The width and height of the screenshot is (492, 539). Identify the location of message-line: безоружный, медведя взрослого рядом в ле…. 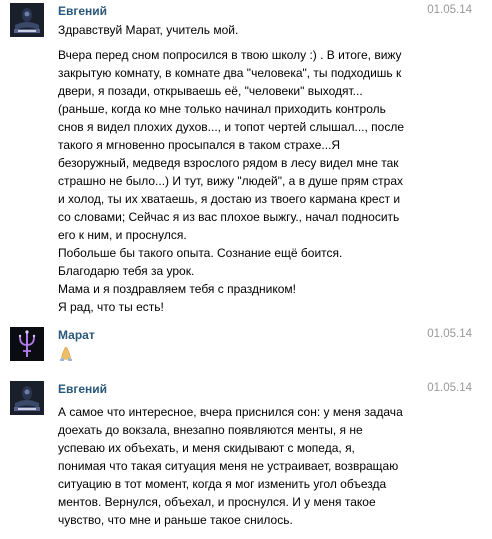
(228, 163).